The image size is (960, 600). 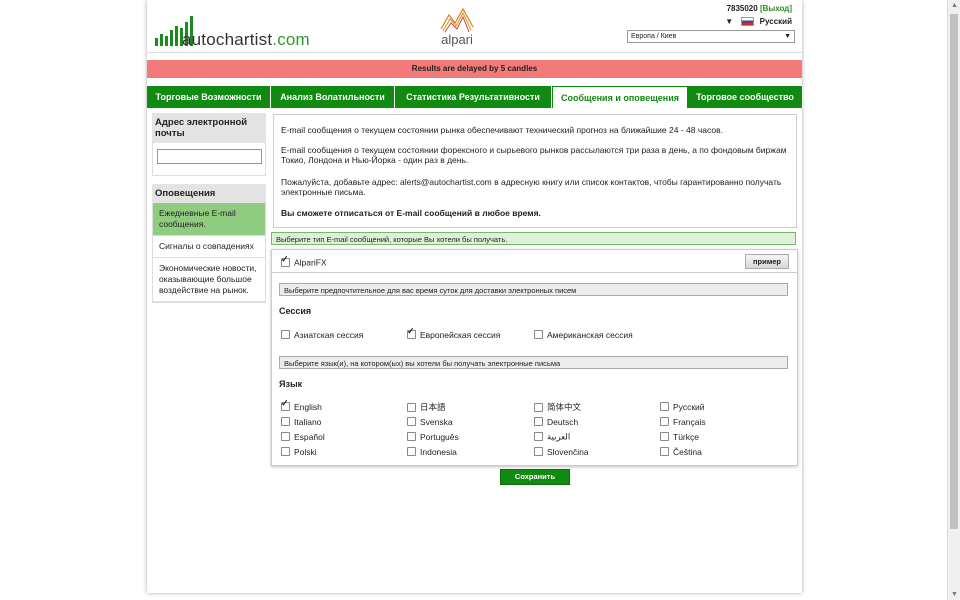 What do you see at coordinates (561, 451) in the screenshot?
I see `lang-slovak: Slovenčina` at bounding box center [561, 451].